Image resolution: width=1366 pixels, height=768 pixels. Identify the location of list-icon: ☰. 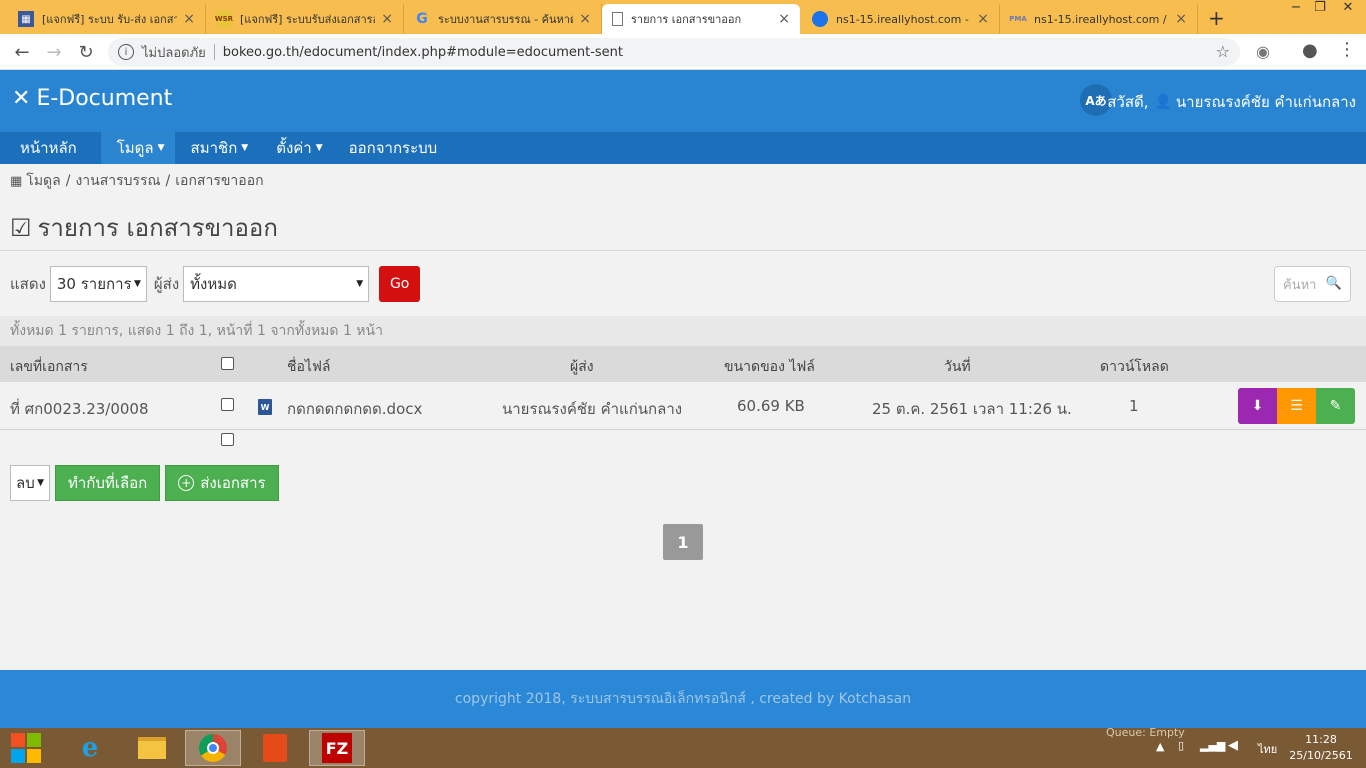
(1296, 406).